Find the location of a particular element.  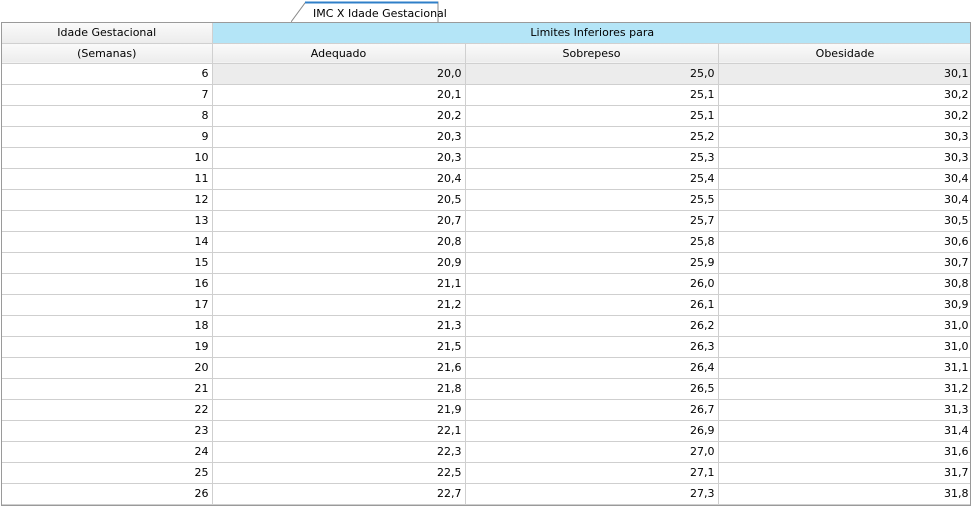

table-row: 20 21,6 26,4 31,1 is located at coordinates (486, 368).